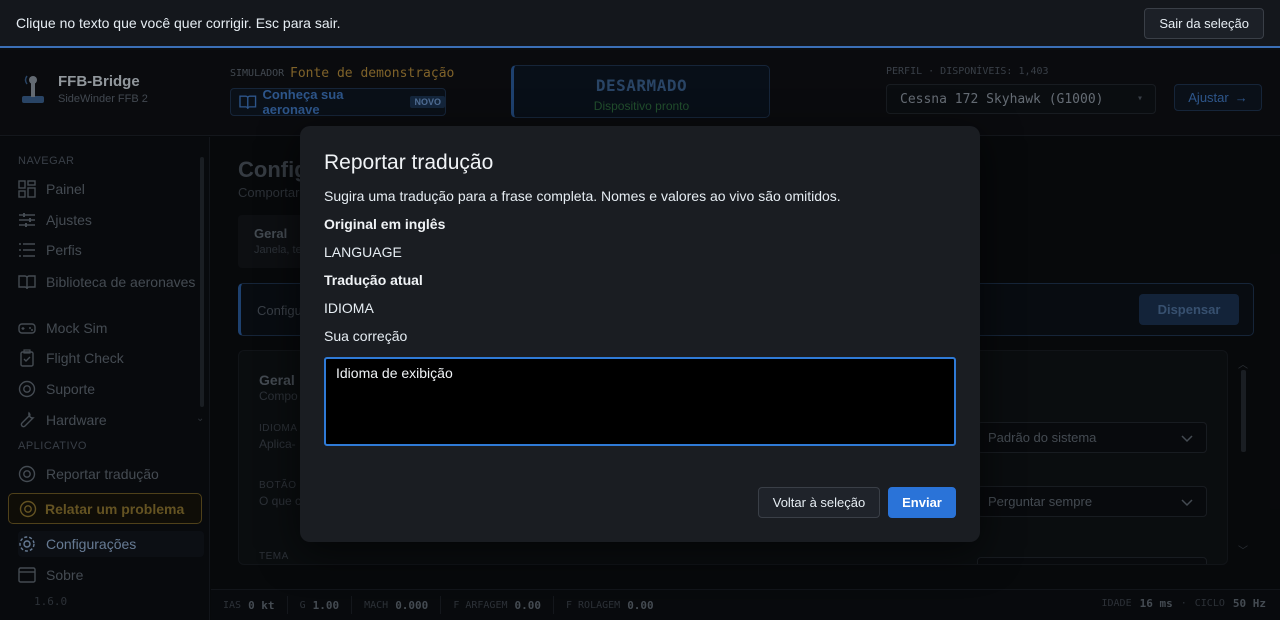  I want to click on original-heading: Original em inglês, so click(385, 224).